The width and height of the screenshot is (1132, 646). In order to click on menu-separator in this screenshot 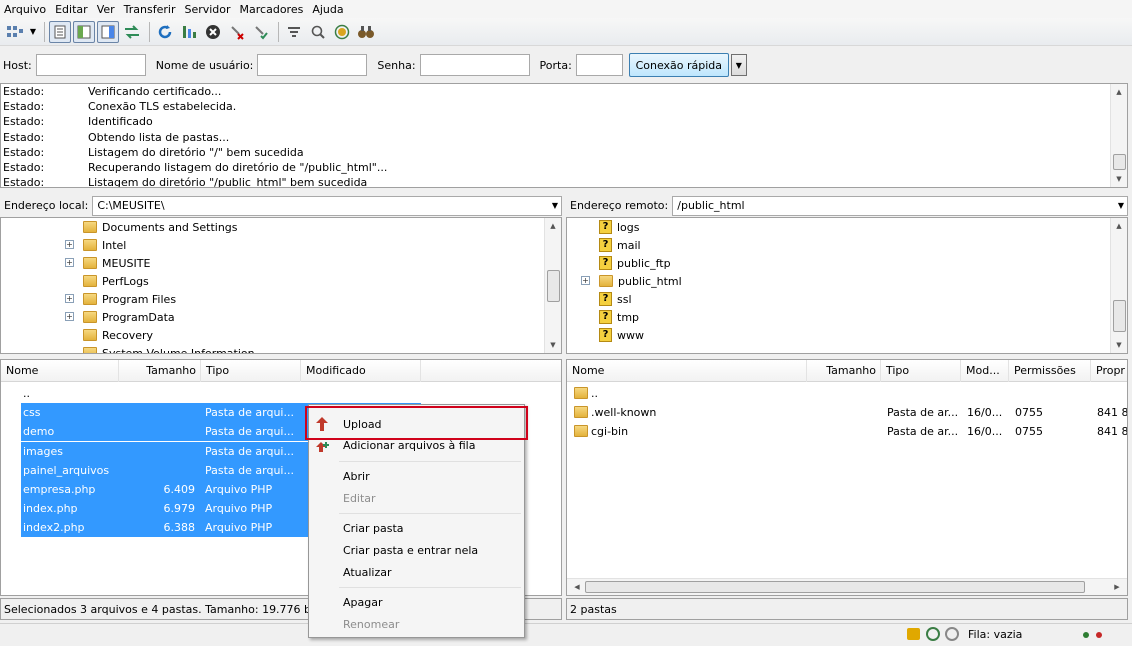, I will do `click(430, 461)`.